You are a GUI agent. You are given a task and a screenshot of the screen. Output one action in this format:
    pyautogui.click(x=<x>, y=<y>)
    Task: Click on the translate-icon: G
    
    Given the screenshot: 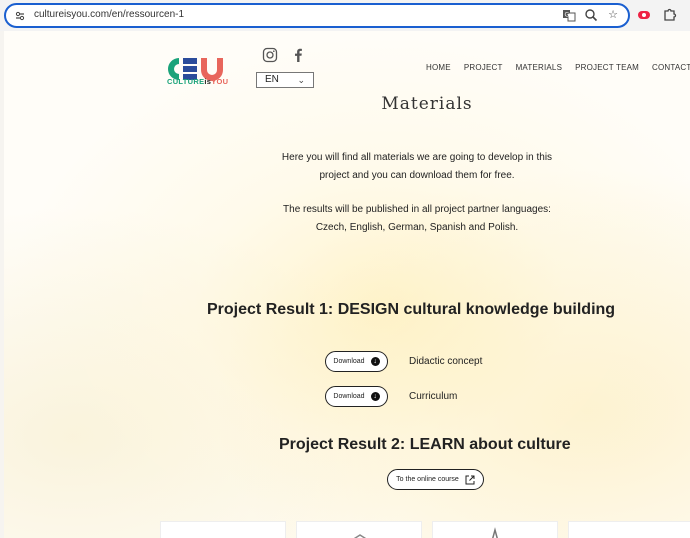 What is the action you would take?
    pyautogui.click(x=569, y=15)
    